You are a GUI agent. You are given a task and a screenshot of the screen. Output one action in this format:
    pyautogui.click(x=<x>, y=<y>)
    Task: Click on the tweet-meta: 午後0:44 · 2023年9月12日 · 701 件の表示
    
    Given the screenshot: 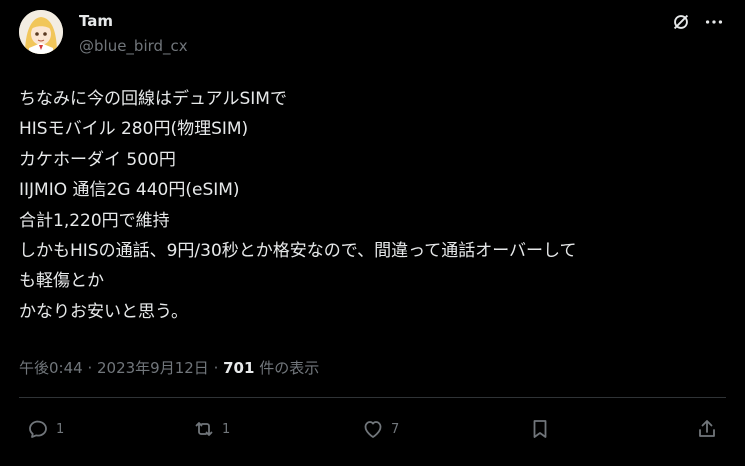 What is the action you would take?
    pyautogui.click(x=169, y=367)
    